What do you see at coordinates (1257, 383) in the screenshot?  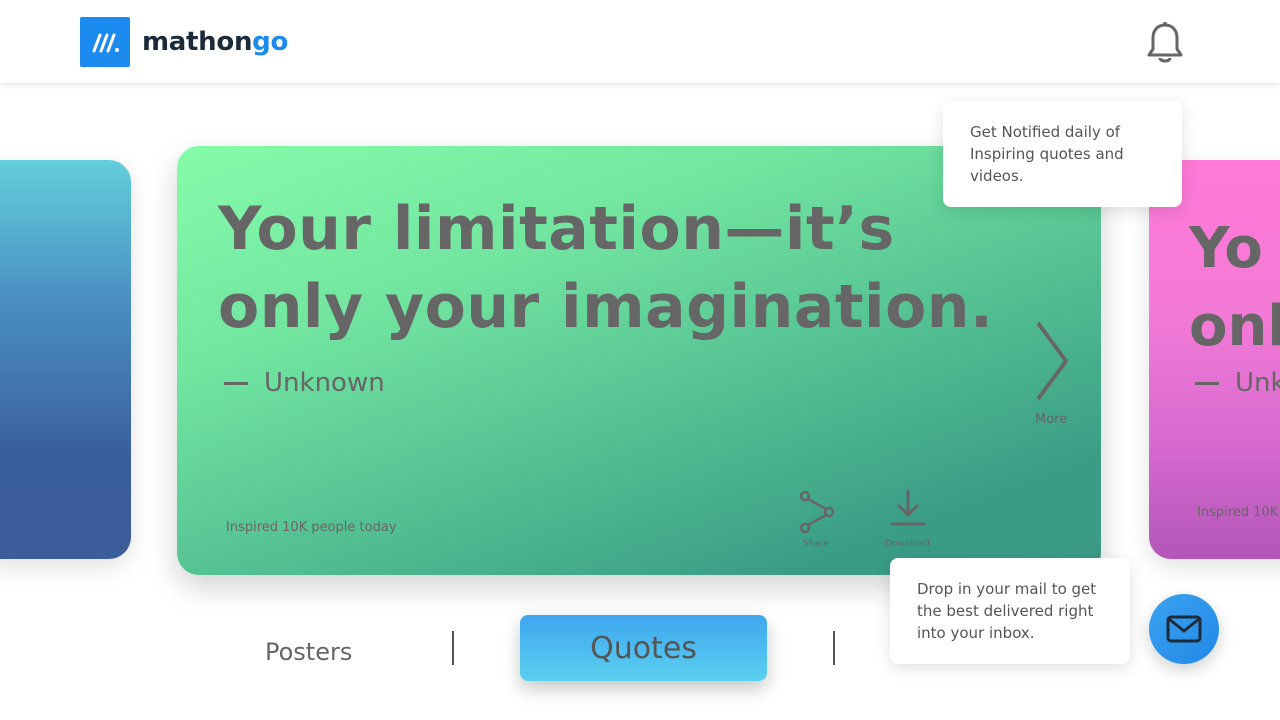 I see `author-name-peek: Unk` at bounding box center [1257, 383].